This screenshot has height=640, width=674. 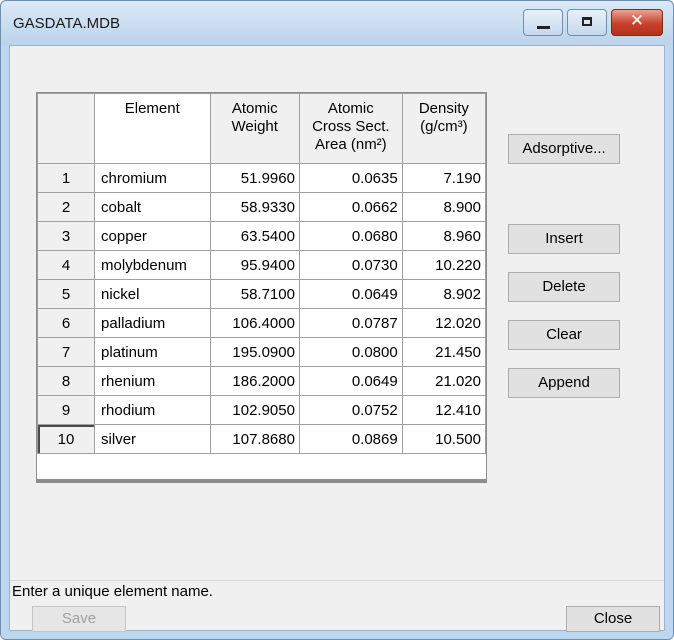 I want to click on cell-atomic-weight: 107.8680, so click(x=254, y=439).